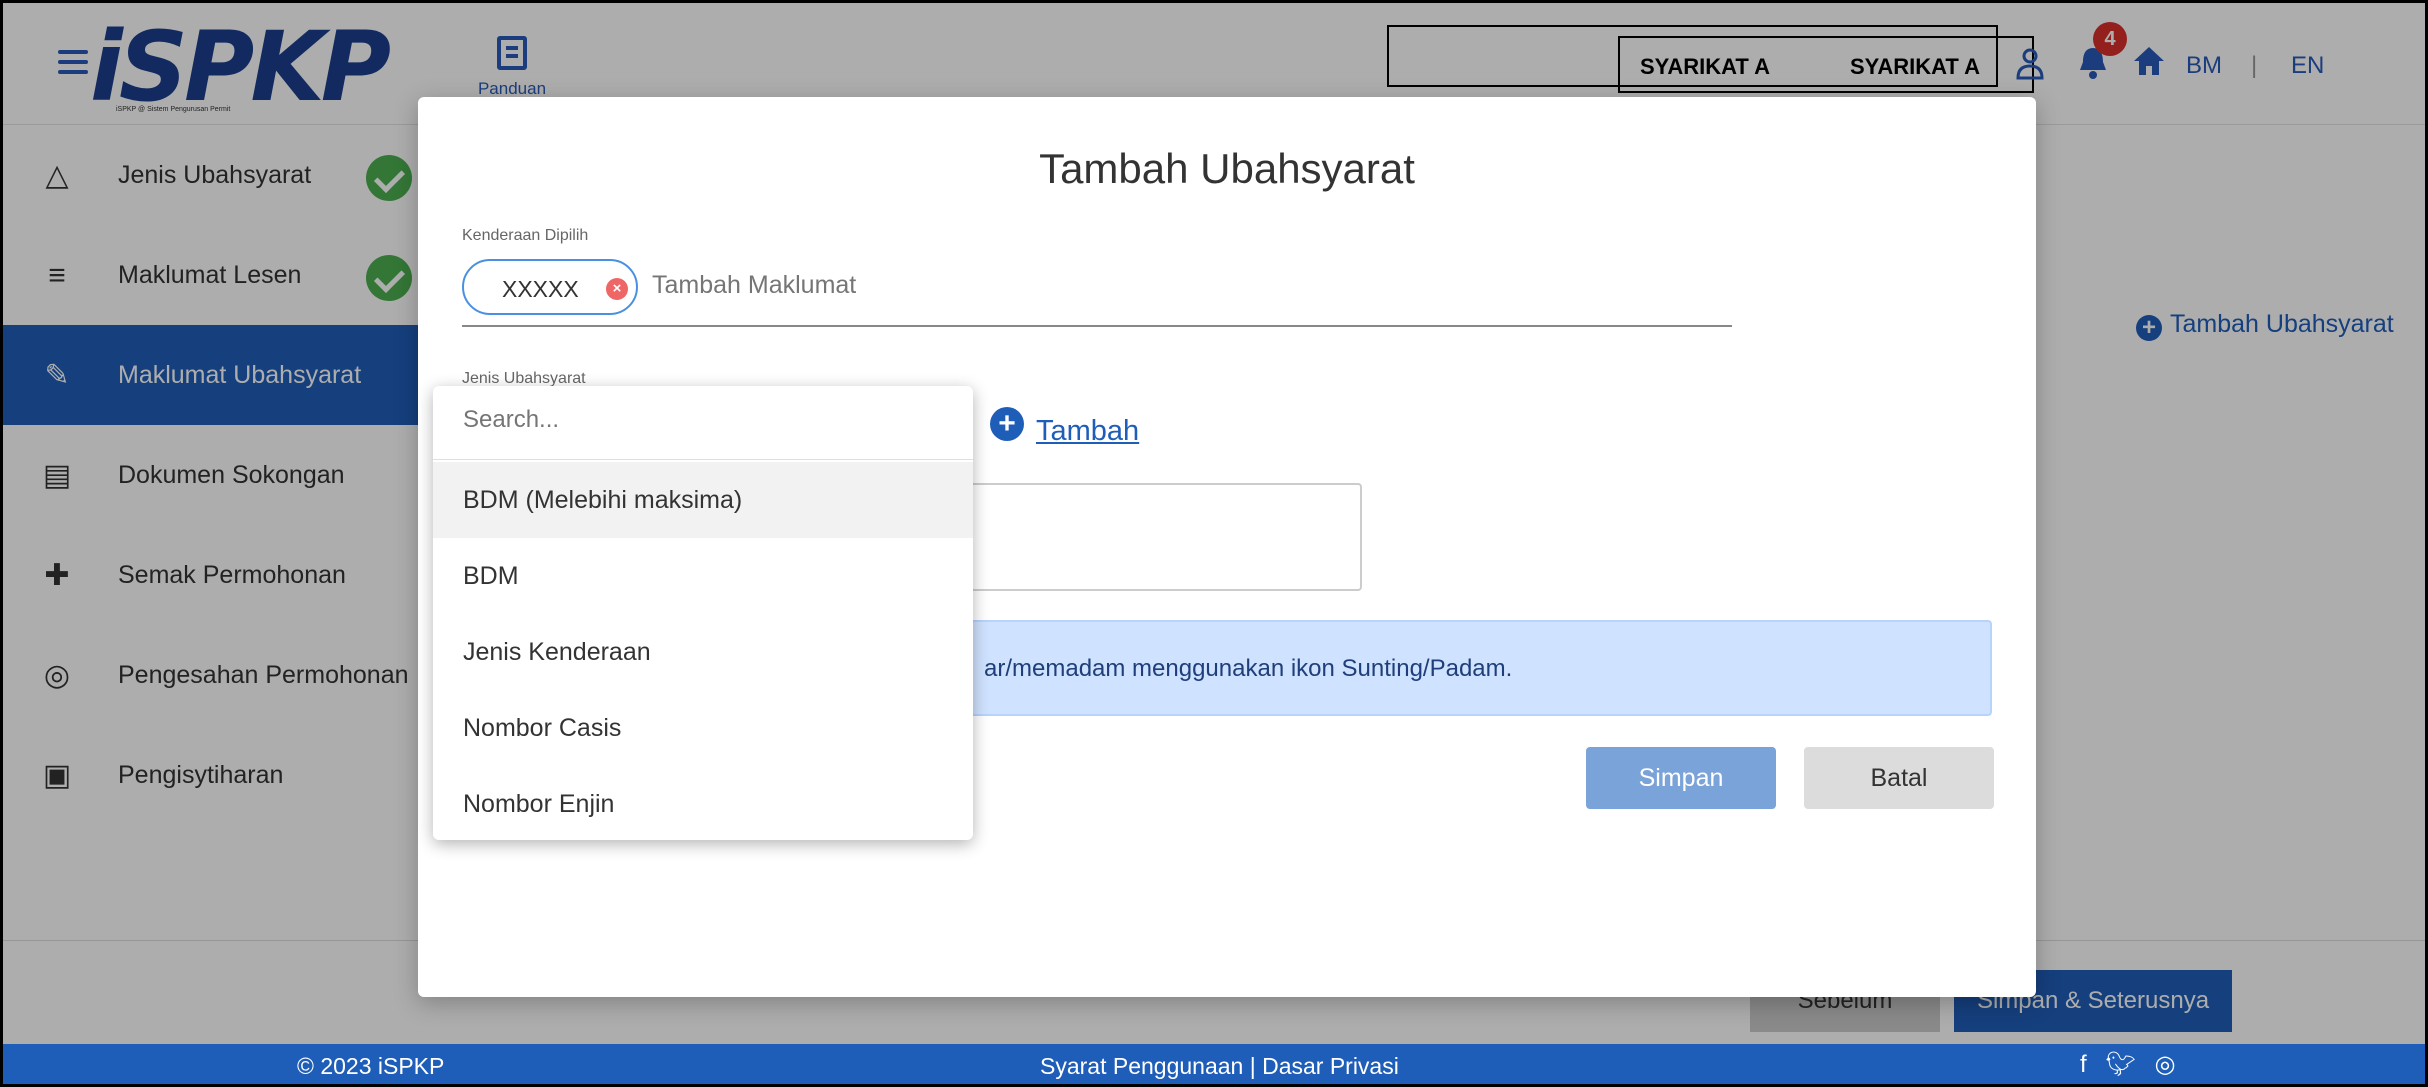  Describe the element at coordinates (603, 500) in the screenshot. I see `option-label: BDM (Melebihi maksima)` at that location.